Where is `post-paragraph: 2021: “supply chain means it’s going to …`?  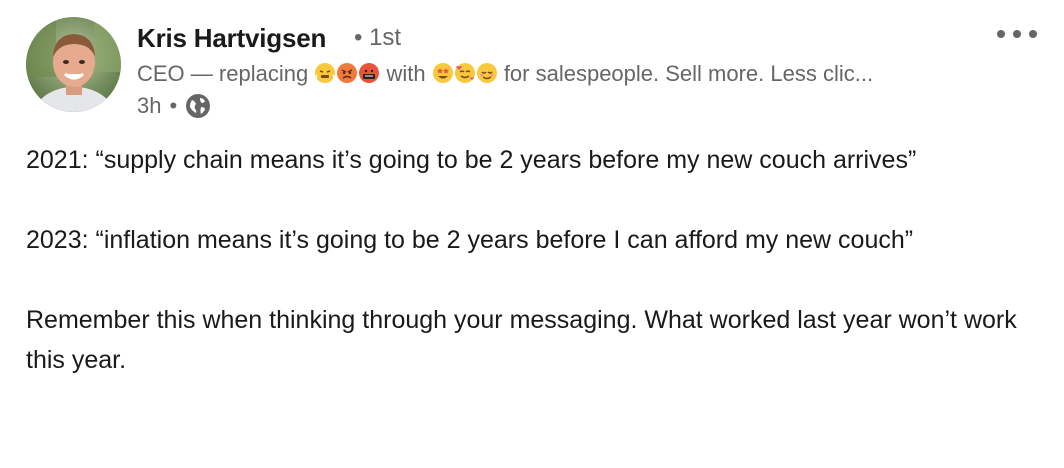 post-paragraph: 2021: “supply chain means it’s going to … is located at coordinates (471, 160).